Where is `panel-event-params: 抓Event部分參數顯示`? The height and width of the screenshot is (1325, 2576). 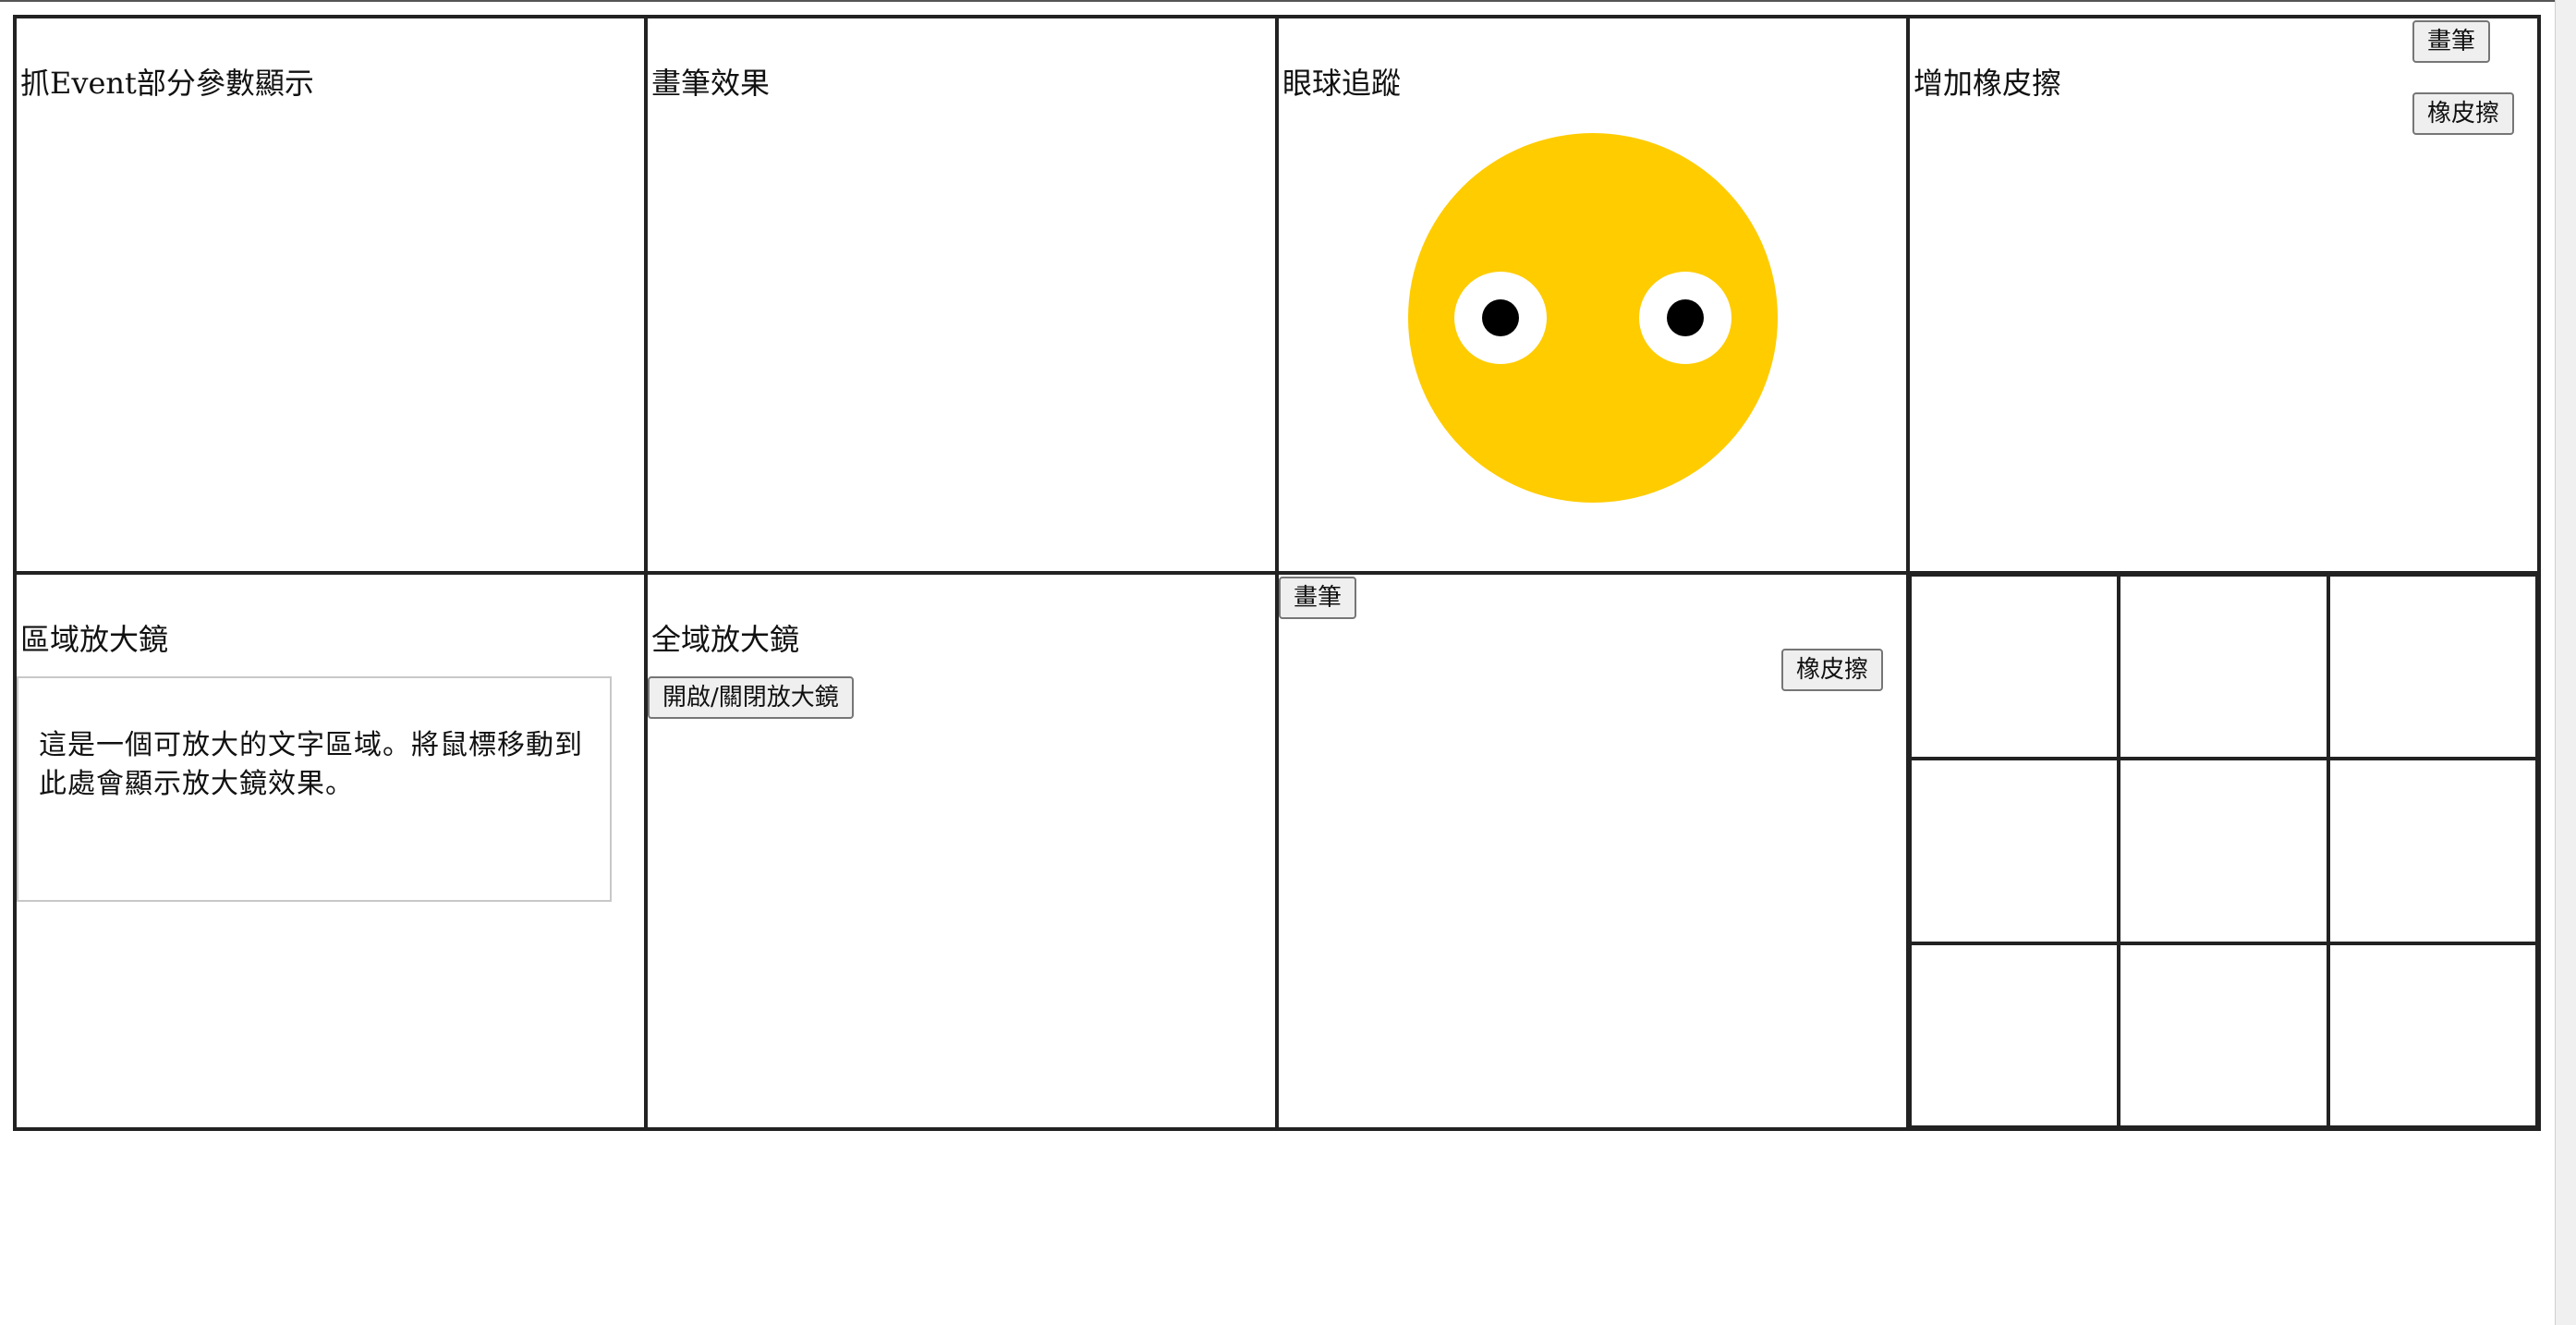 panel-event-params: 抓Event部分參數顯示 is located at coordinates (330, 295).